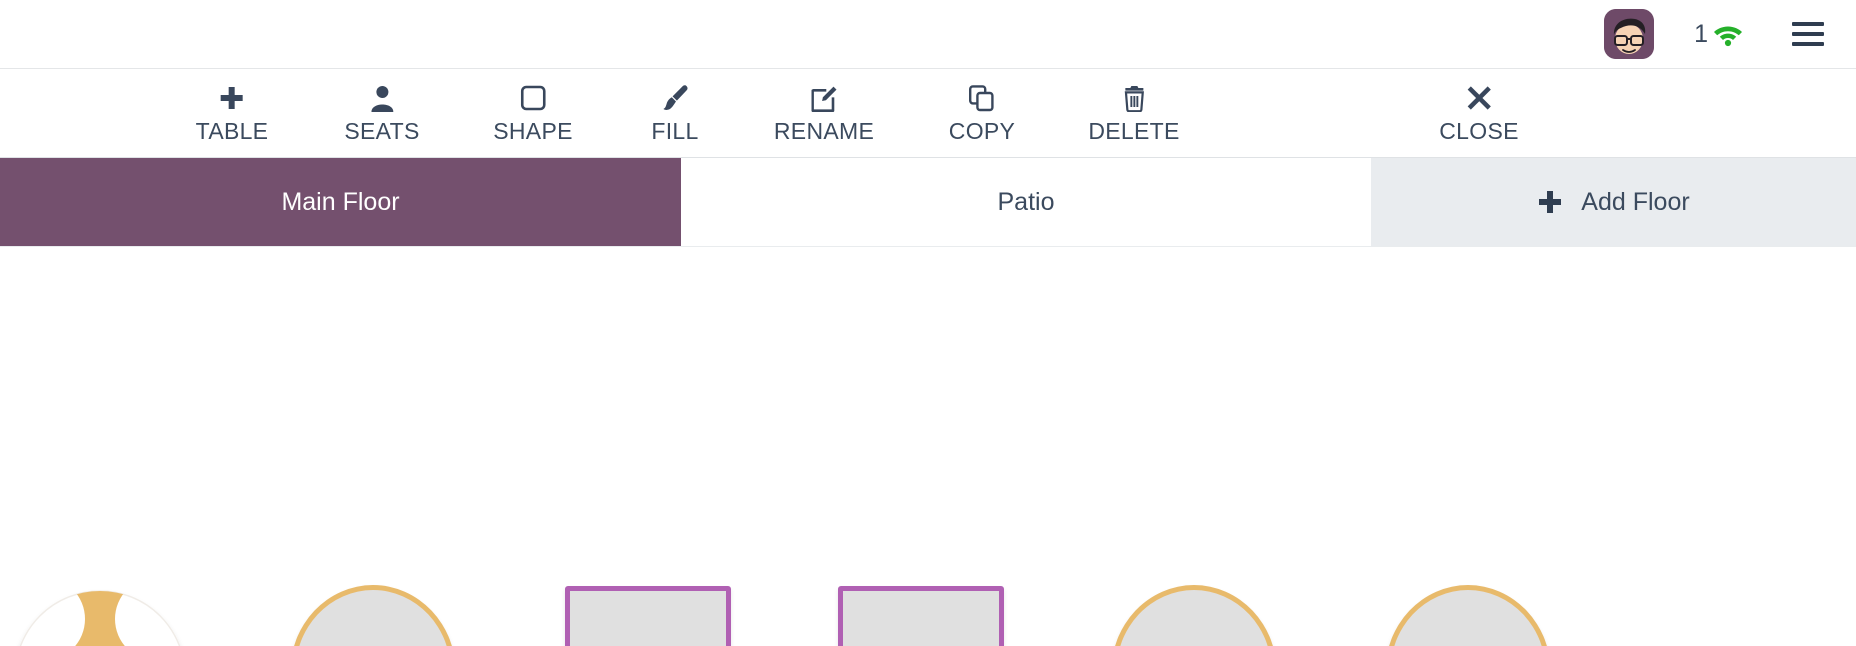 The height and width of the screenshot is (646, 1856). I want to click on top-bar-right-group: 1, so click(1718, 34).